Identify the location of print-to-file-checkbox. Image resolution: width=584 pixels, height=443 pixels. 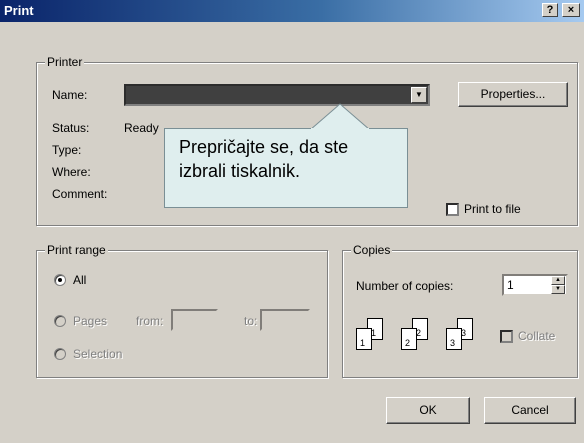
(452, 209).